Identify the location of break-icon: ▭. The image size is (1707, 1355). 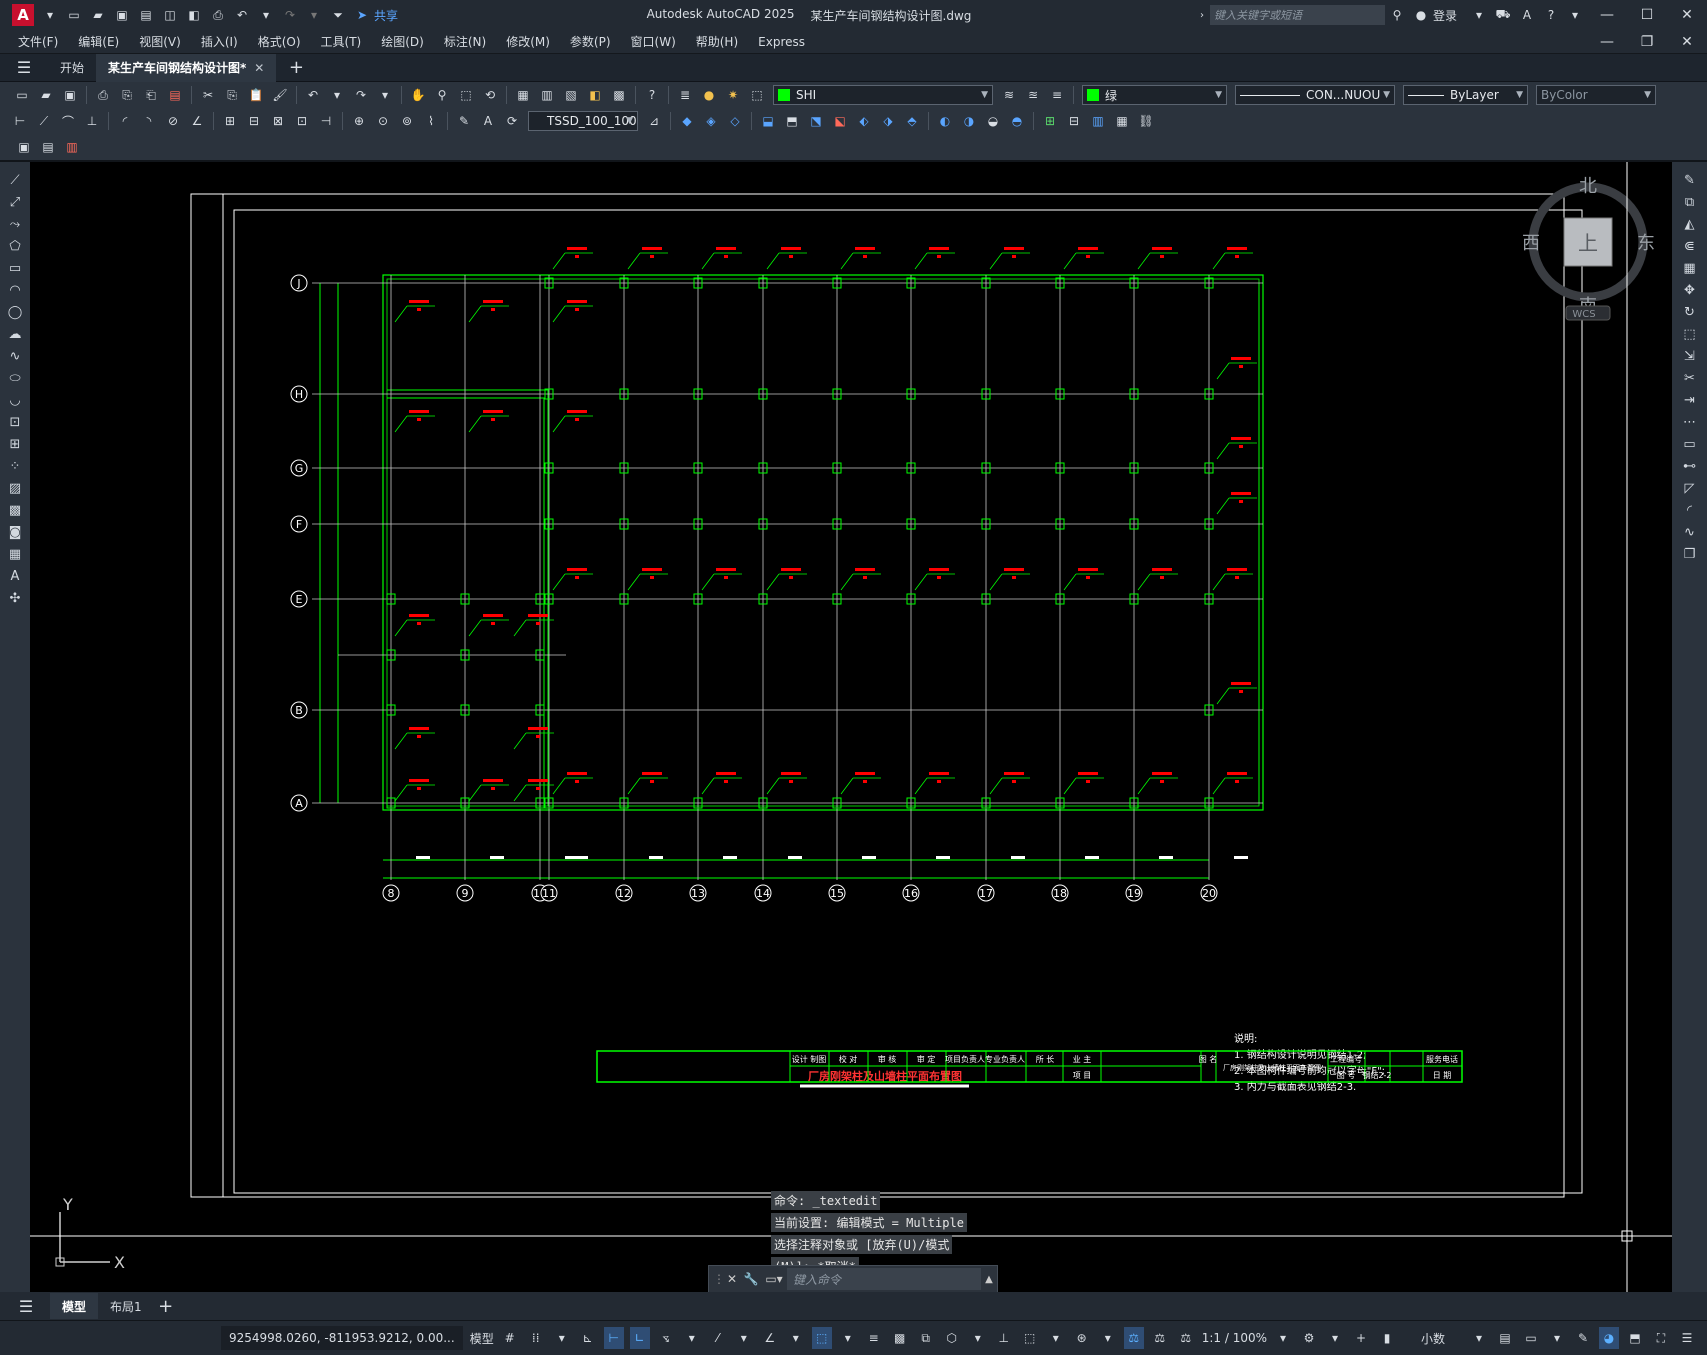
(1690, 444).